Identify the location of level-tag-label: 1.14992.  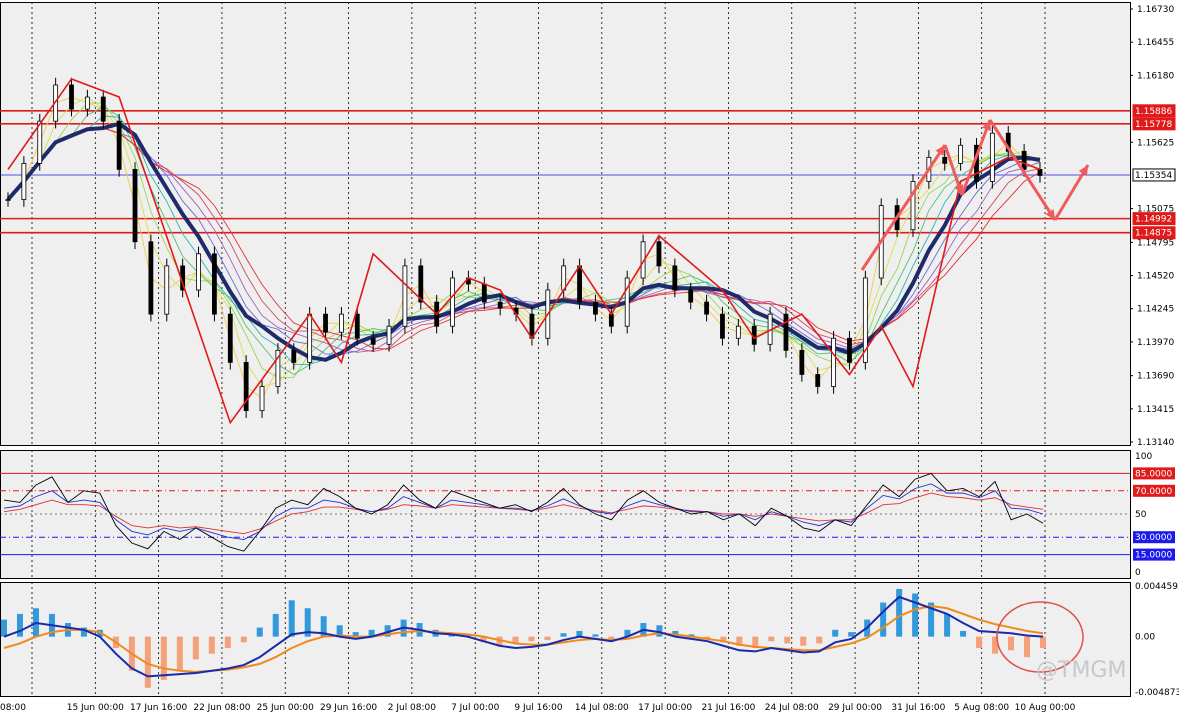
(1153, 220).